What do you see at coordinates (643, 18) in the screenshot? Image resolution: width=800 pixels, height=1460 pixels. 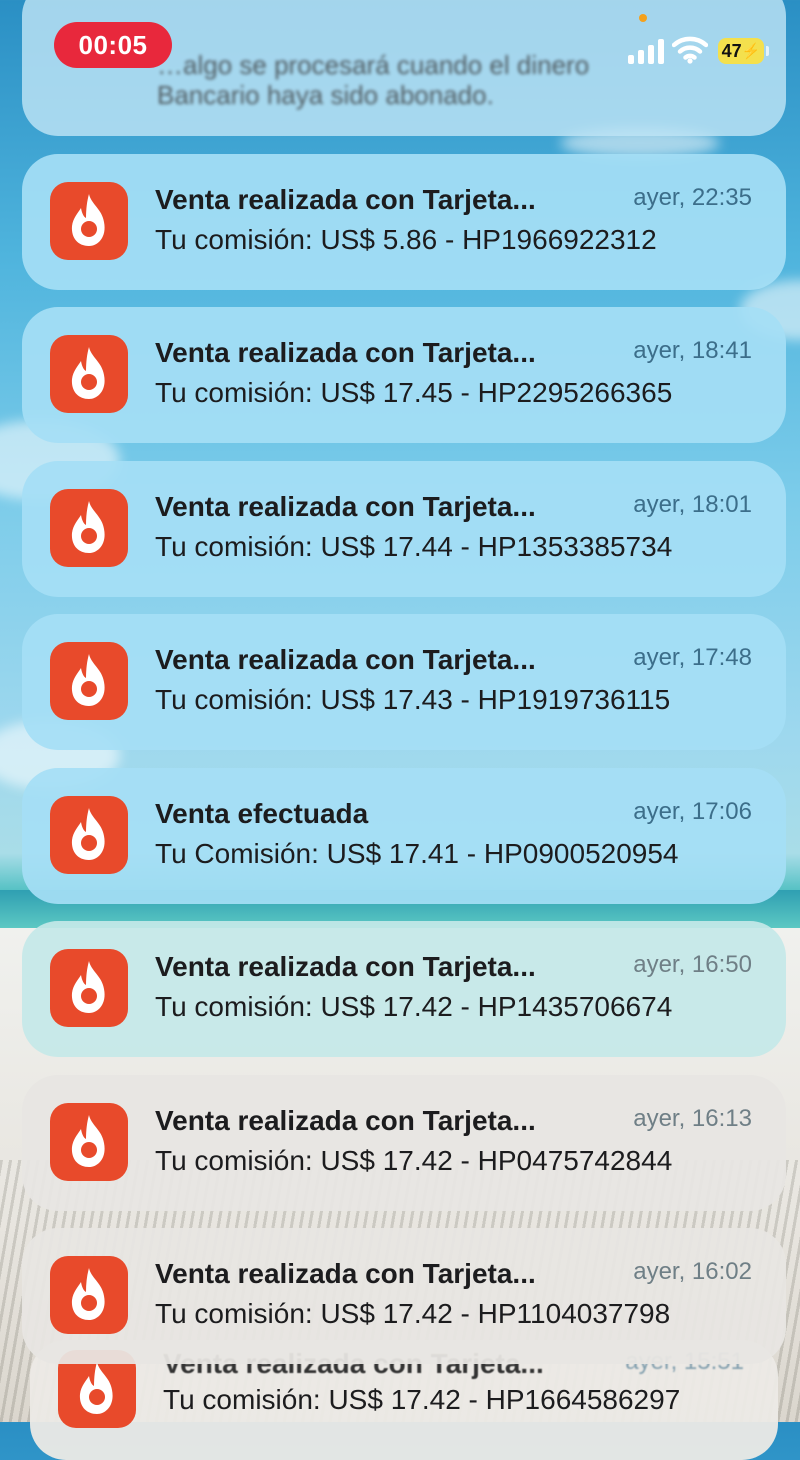 I see `privacy-indicator-dot` at bounding box center [643, 18].